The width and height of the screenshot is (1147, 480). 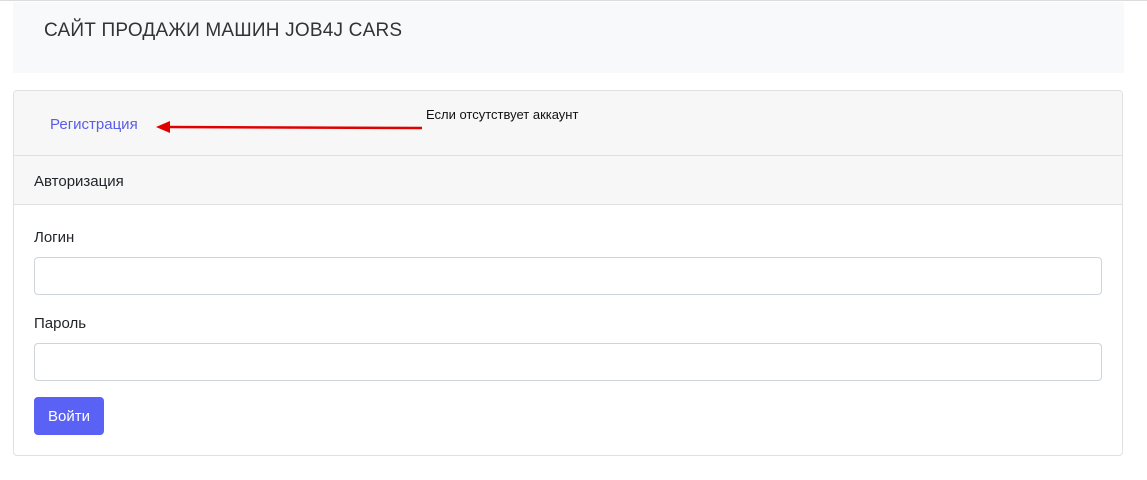 I want to click on navbar: САЙТ ПРОДАЖИ МАШИН JOB4J CARS, so click(x=568, y=37).